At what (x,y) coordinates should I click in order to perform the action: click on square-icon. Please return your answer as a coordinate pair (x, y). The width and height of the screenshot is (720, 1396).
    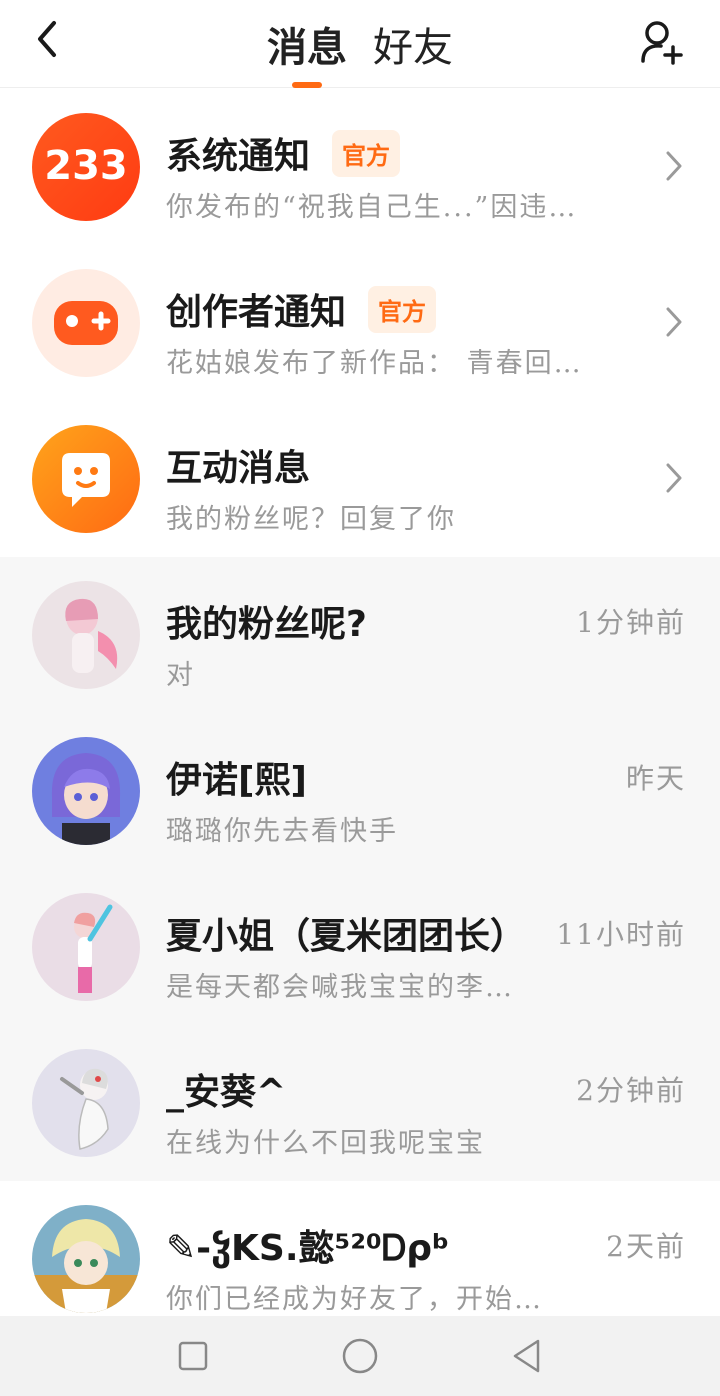
    Looking at the image, I should click on (193, 1356).